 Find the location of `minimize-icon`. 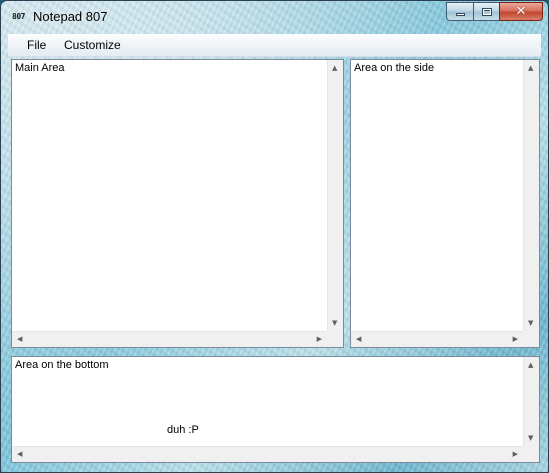

minimize-icon is located at coordinates (460, 14).